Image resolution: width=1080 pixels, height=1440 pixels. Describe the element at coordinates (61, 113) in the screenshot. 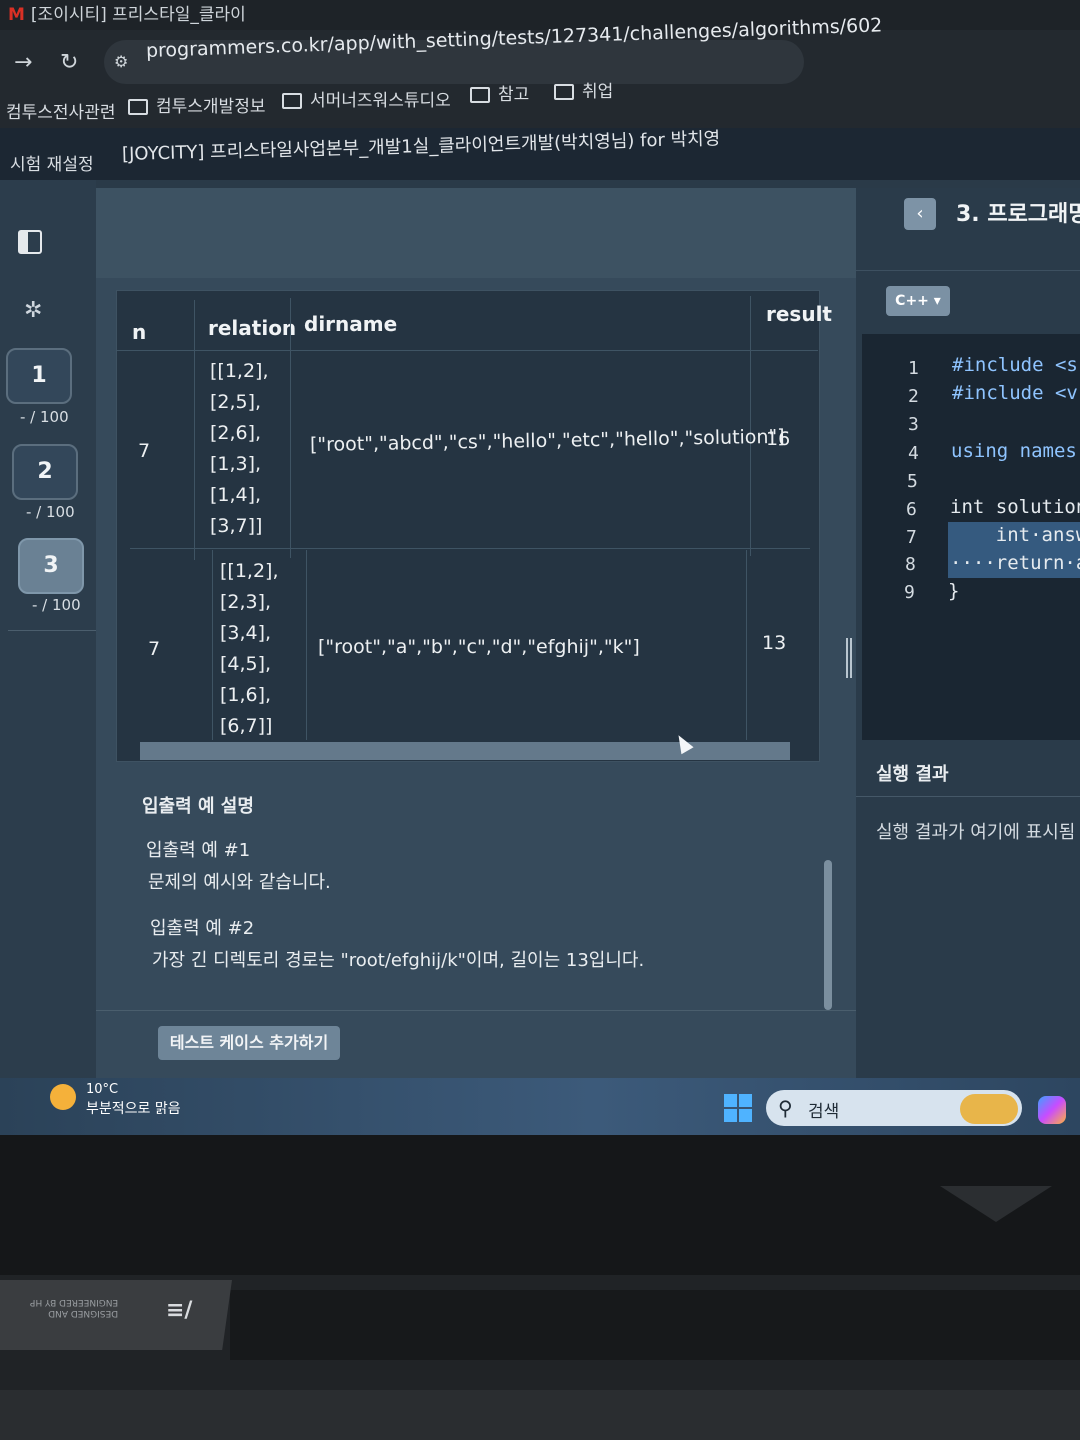

I see `bookmark-label: 컴투스전사관련` at that location.